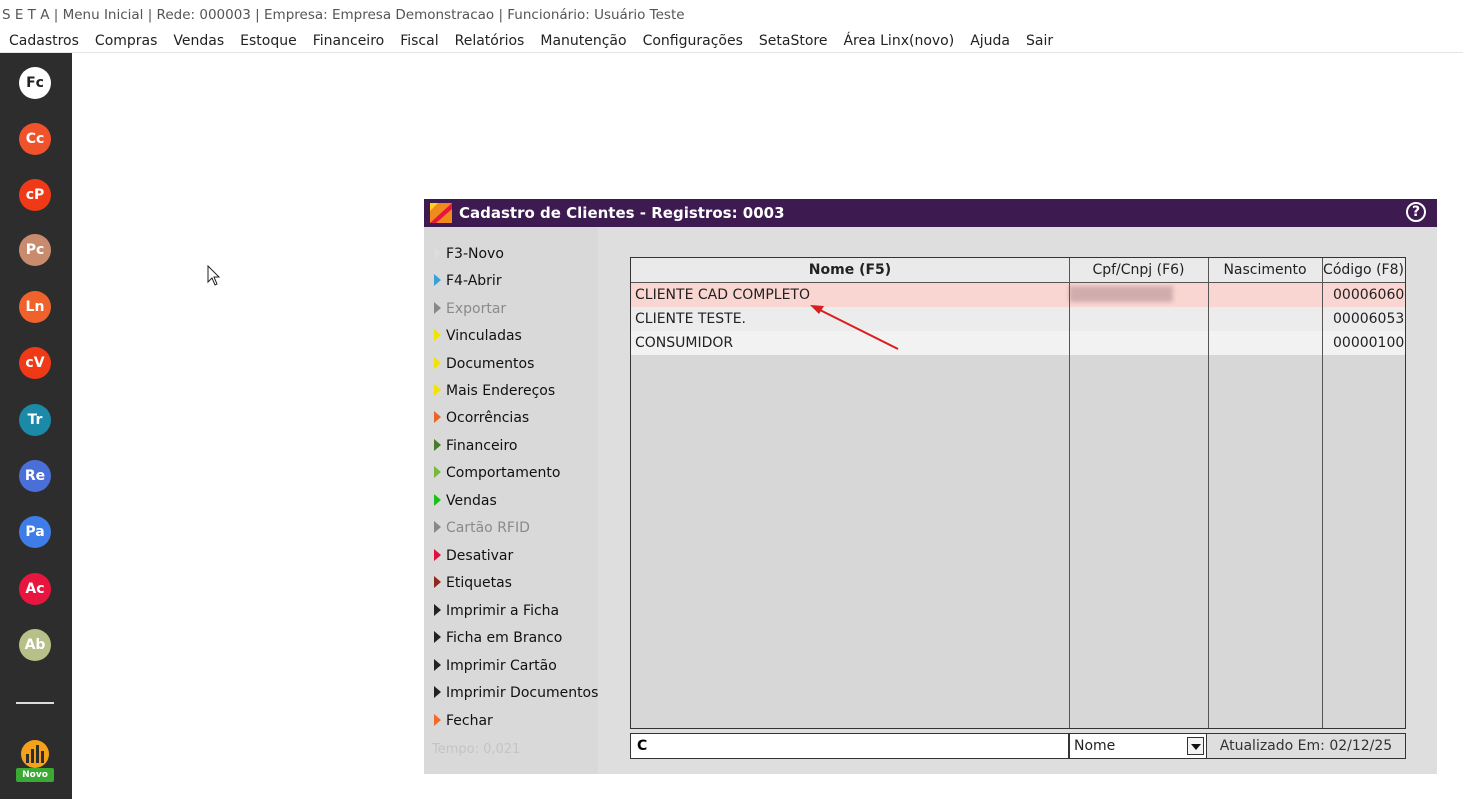 This screenshot has width=1463, height=799. I want to click on cell-cpf-cnpj, so click(1138, 319).